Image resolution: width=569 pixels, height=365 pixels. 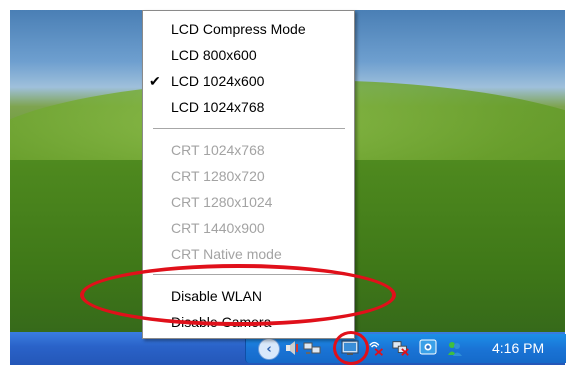 What do you see at coordinates (269, 349) in the screenshot?
I see `tray-expand-button: ‹` at bounding box center [269, 349].